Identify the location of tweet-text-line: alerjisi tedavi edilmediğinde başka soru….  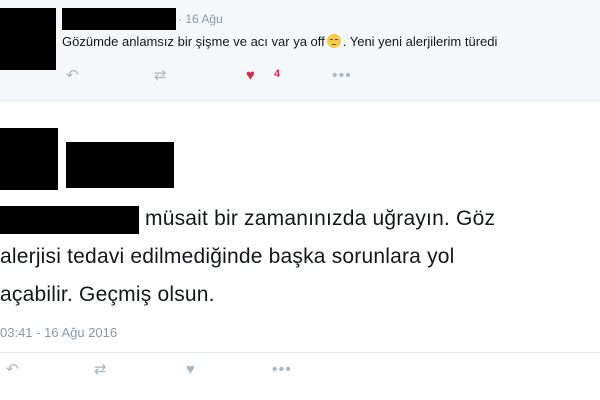
(227, 256).